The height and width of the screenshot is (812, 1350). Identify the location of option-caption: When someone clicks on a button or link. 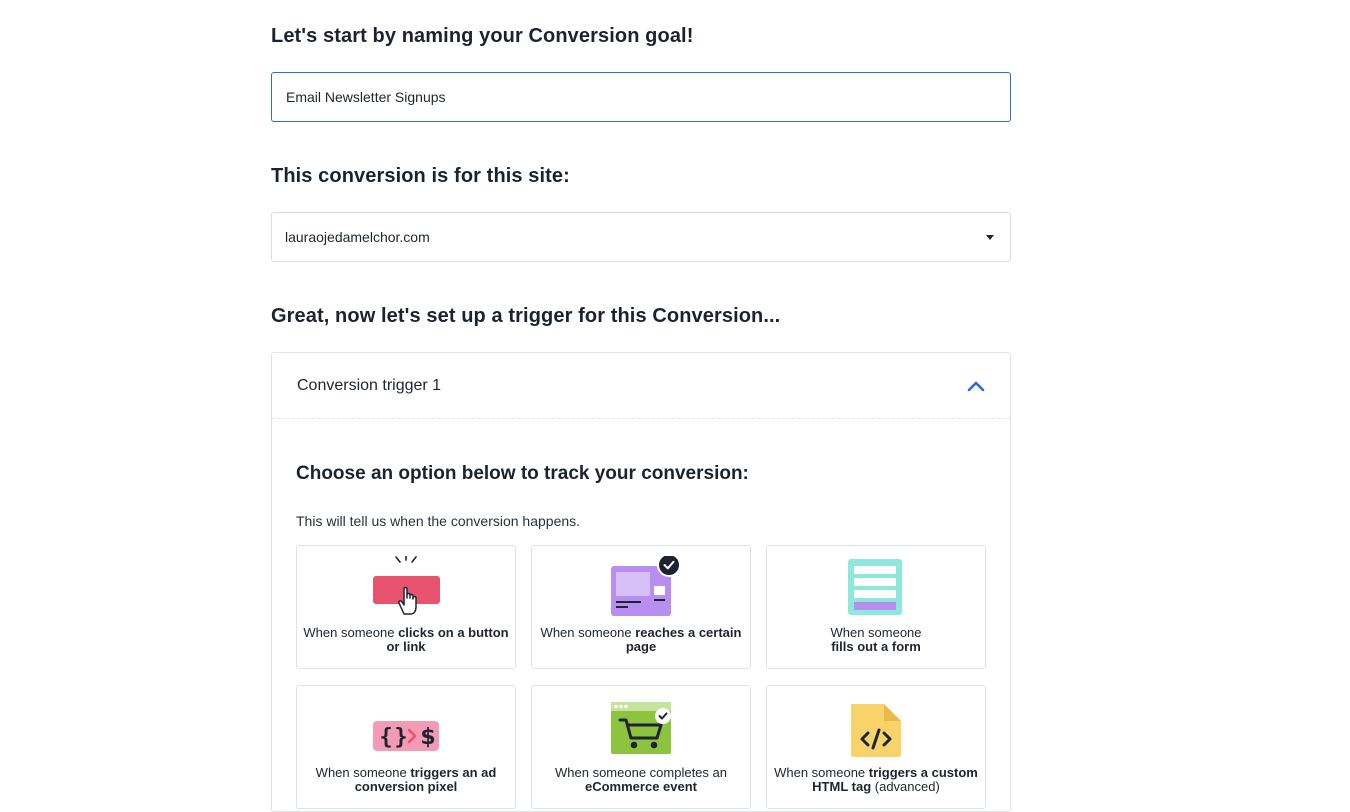
(406, 639).